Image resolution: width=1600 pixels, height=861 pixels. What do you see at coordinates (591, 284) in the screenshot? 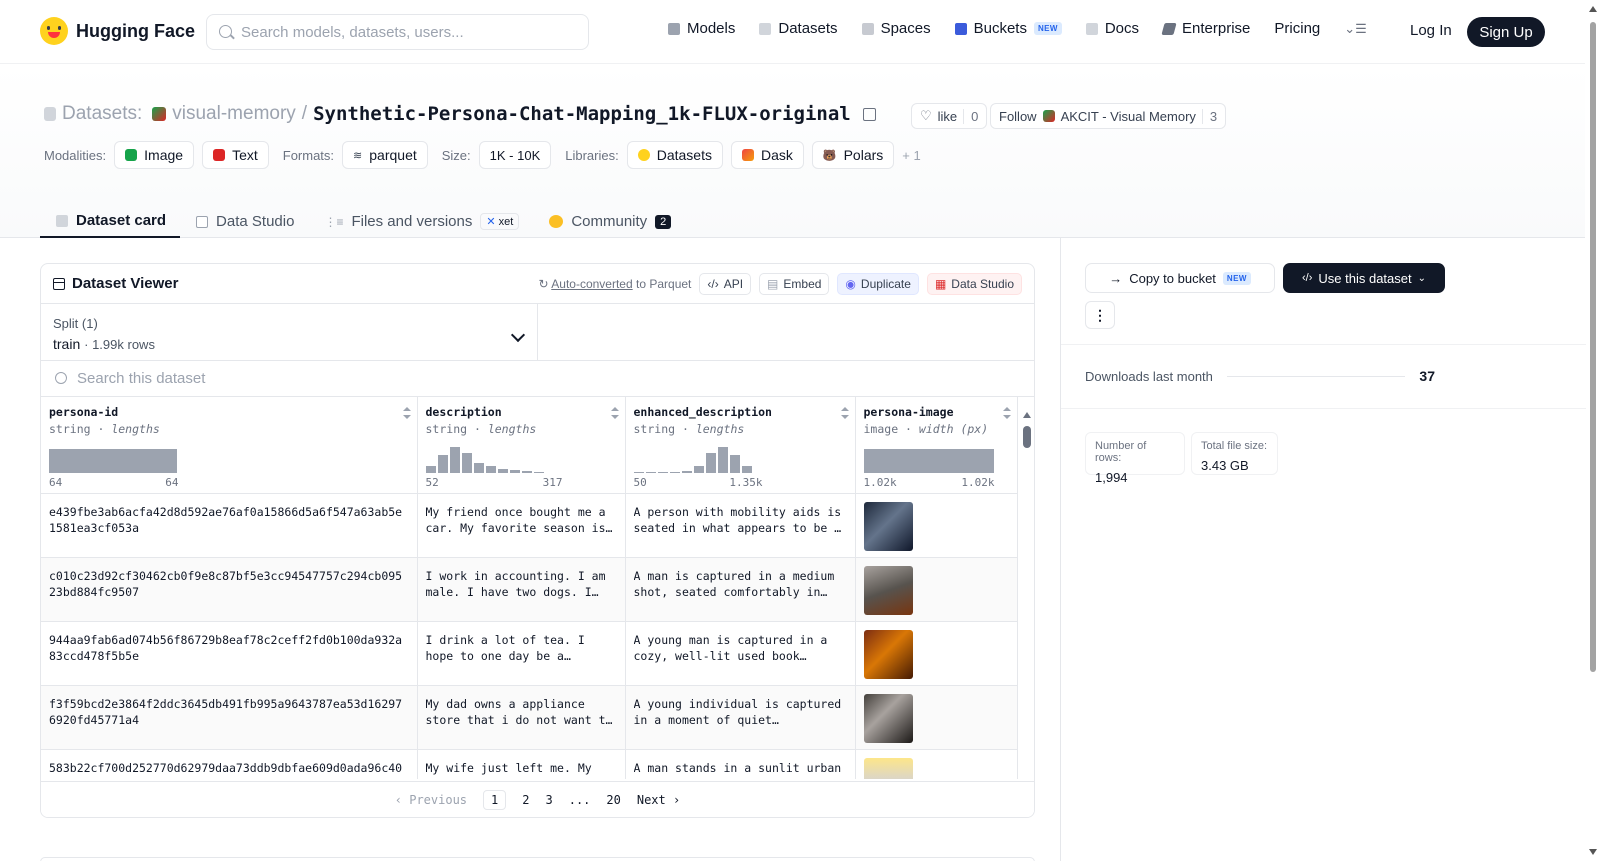
I see `auto-converted-link: Auto-converted` at bounding box center [591, 284].